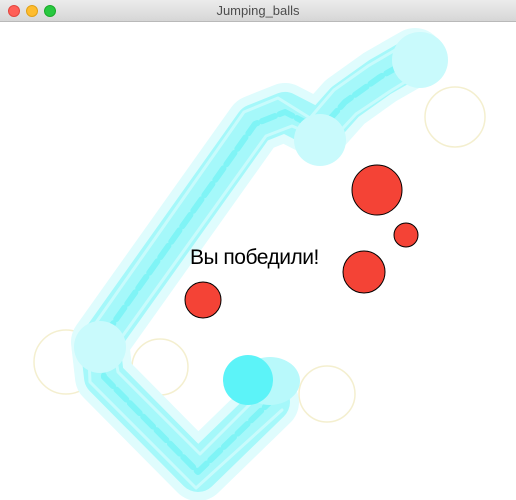 The width and height of the screenshot is (516, 500). I want to click on win-message: Вы победили!, so click(254, 257).